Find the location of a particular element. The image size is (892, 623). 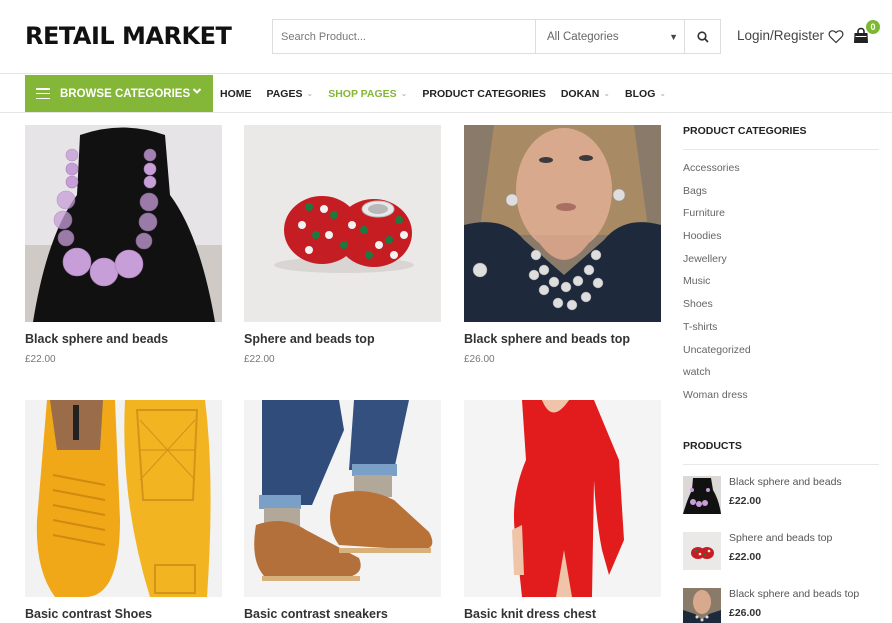

browse-categories-label: BROWSE CATEGORIES is located at coordinates (125, 93).